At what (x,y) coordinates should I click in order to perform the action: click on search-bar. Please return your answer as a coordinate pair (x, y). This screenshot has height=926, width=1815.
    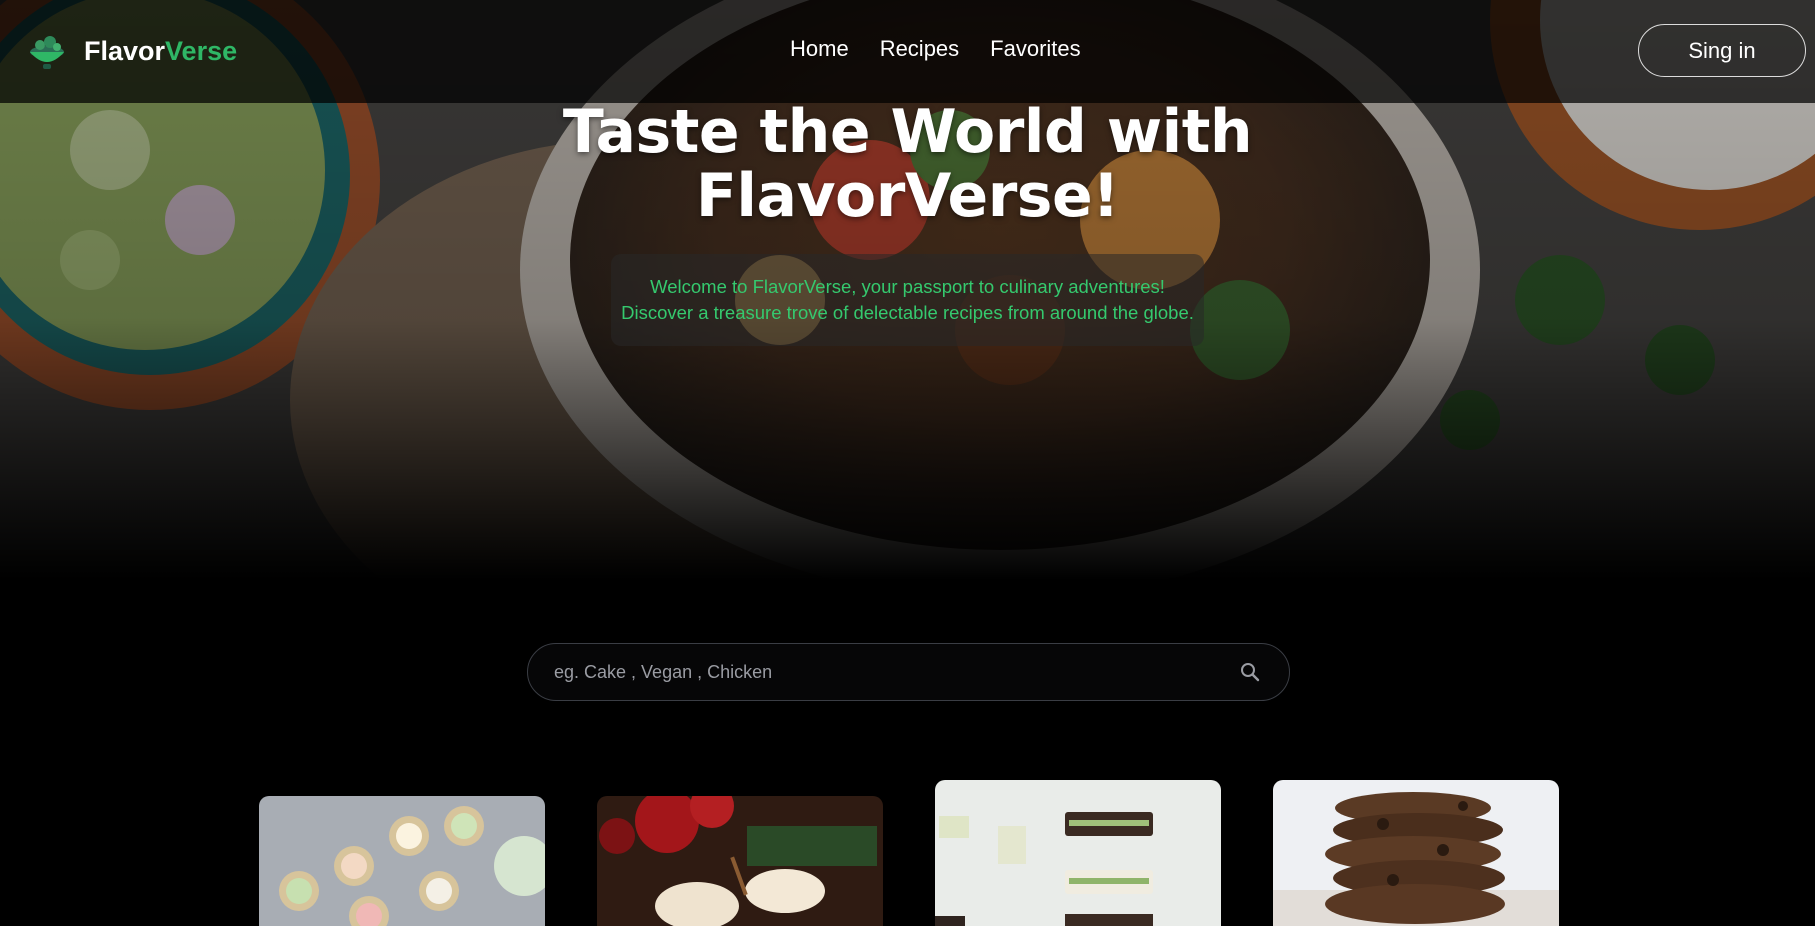
    Looking at the image, I should click on (908, 672).